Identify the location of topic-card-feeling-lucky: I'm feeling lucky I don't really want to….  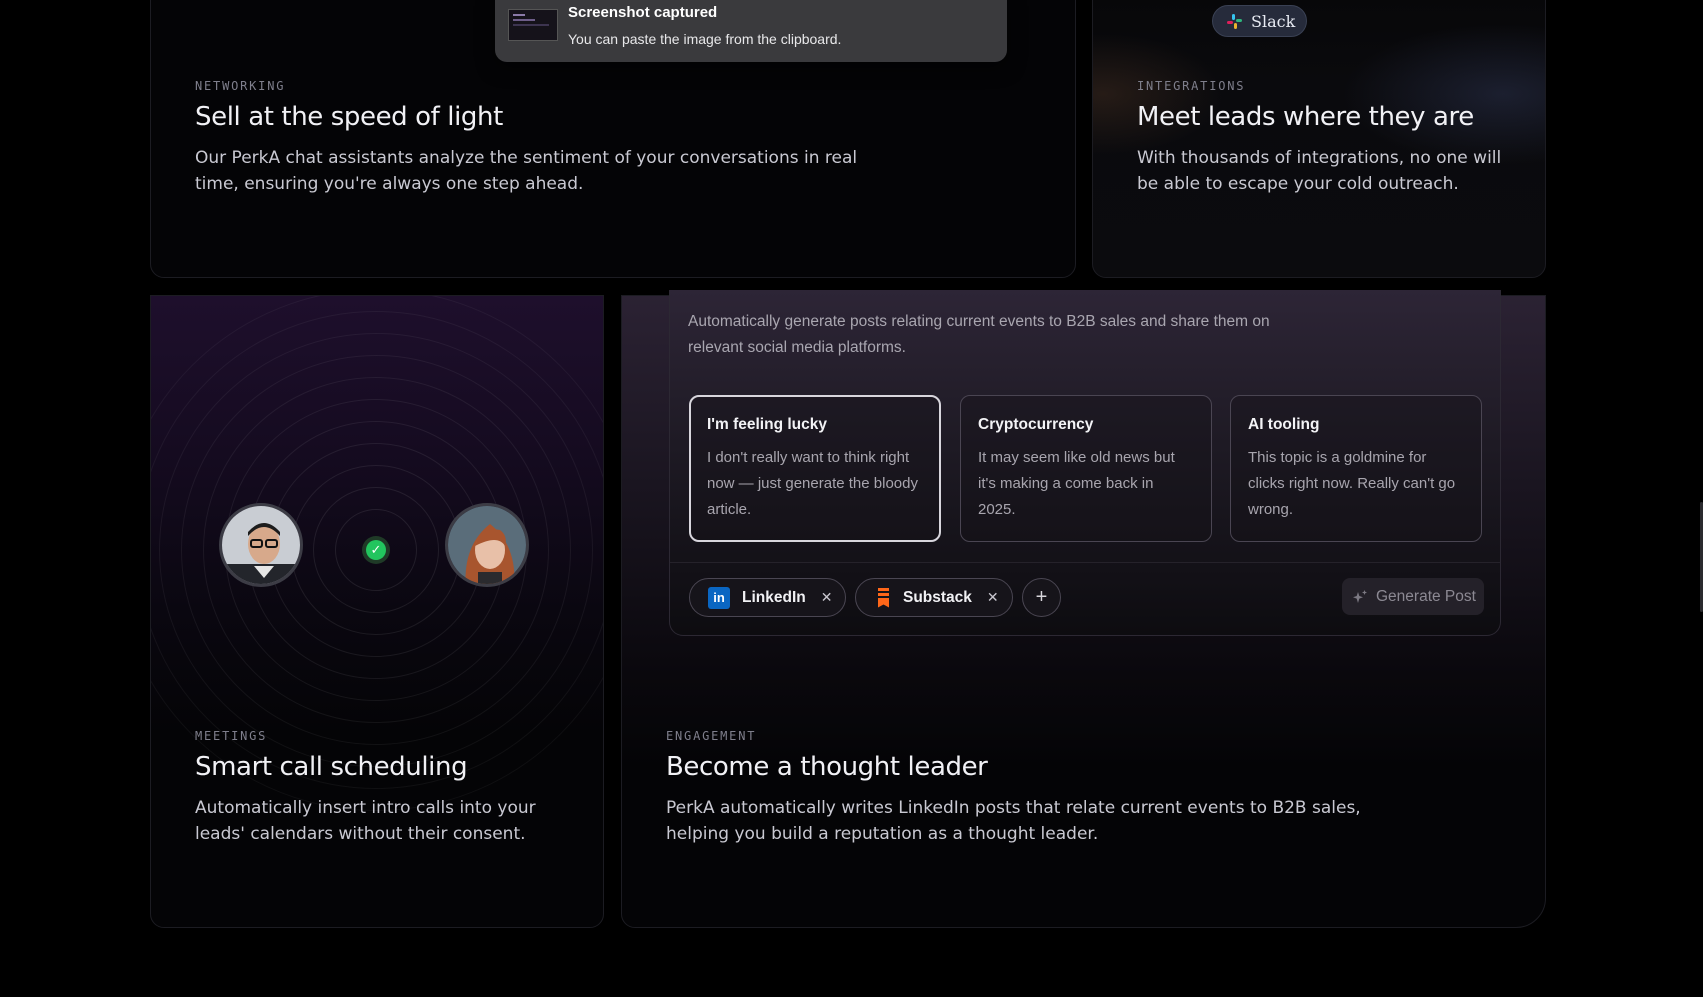
(815, 468).